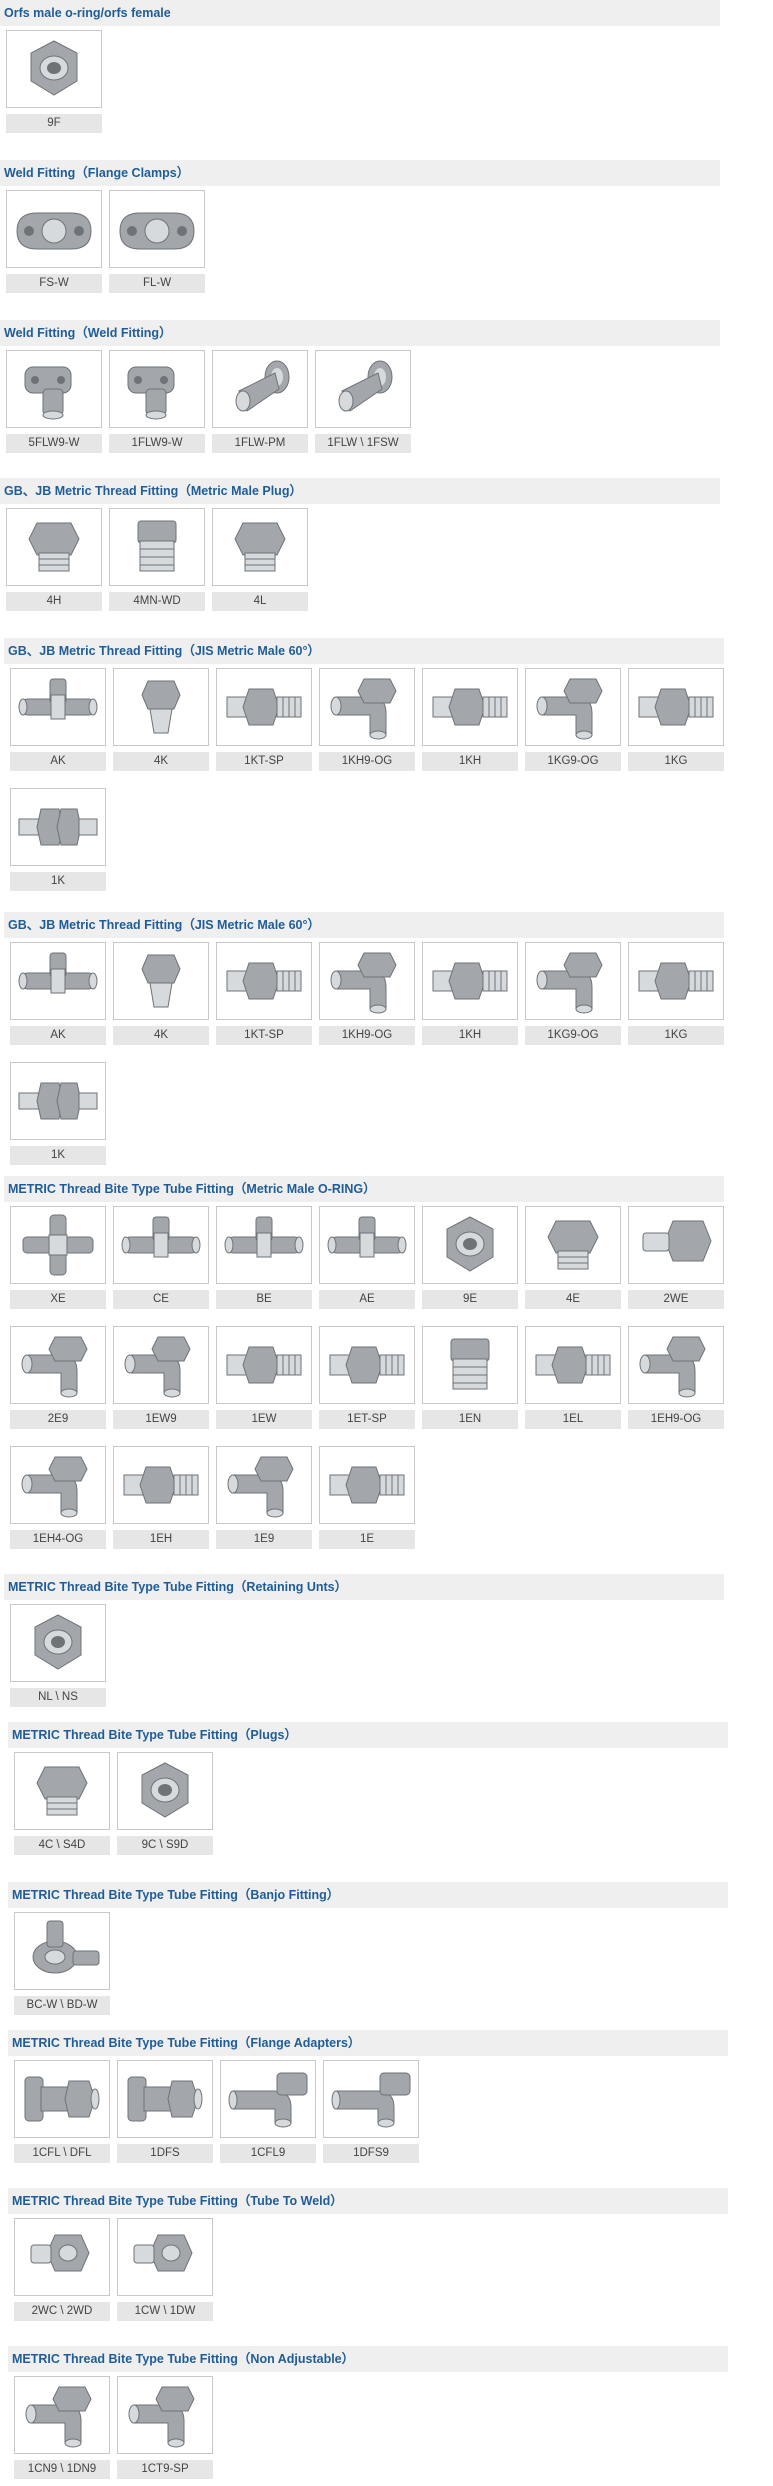 Image resolution: width=773 pixels, height=2486 pixels. I want to click on product-label: 1KG, so click(676, 1035).